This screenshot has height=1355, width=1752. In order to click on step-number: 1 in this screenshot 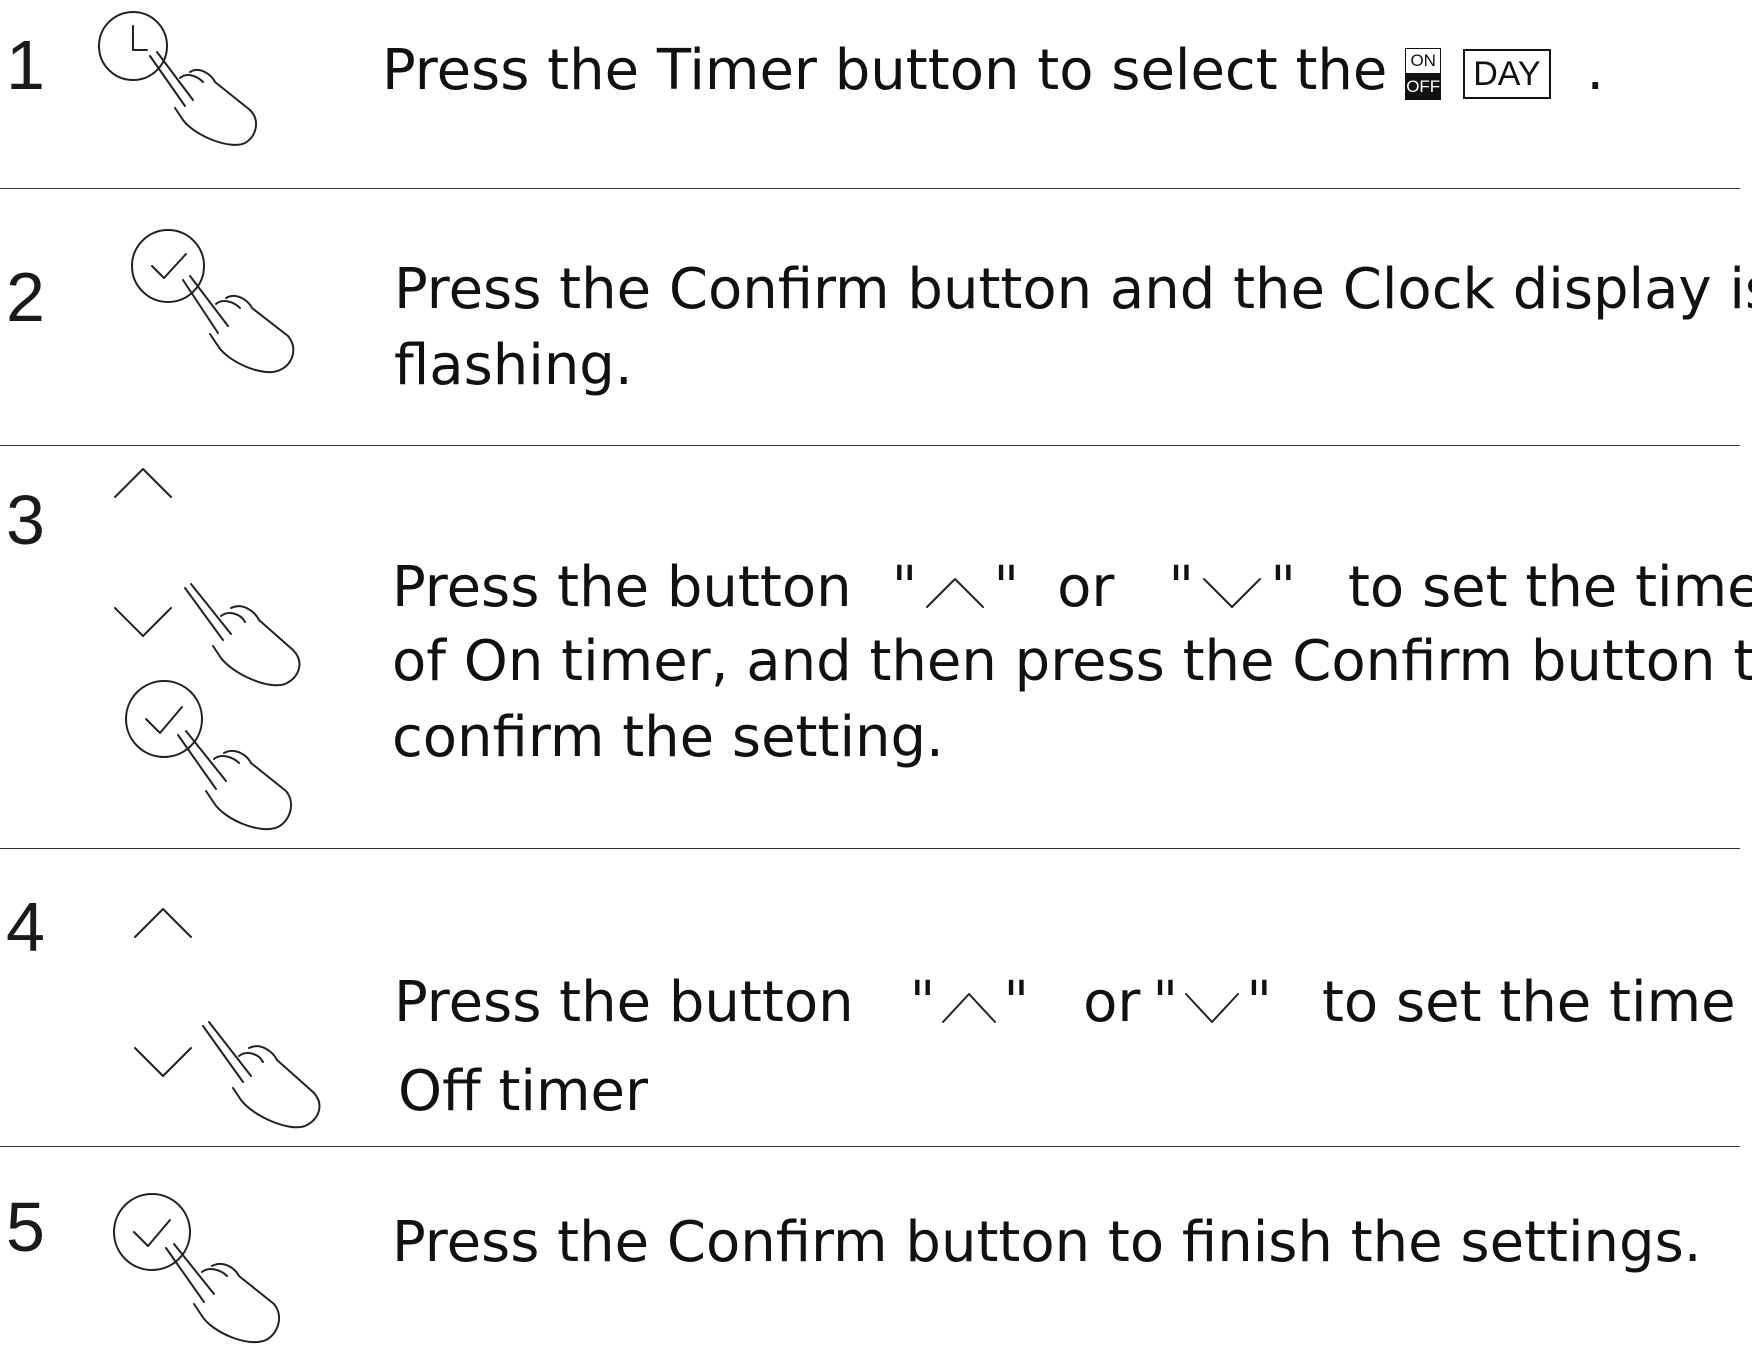, I will do `click(25, 65)`.